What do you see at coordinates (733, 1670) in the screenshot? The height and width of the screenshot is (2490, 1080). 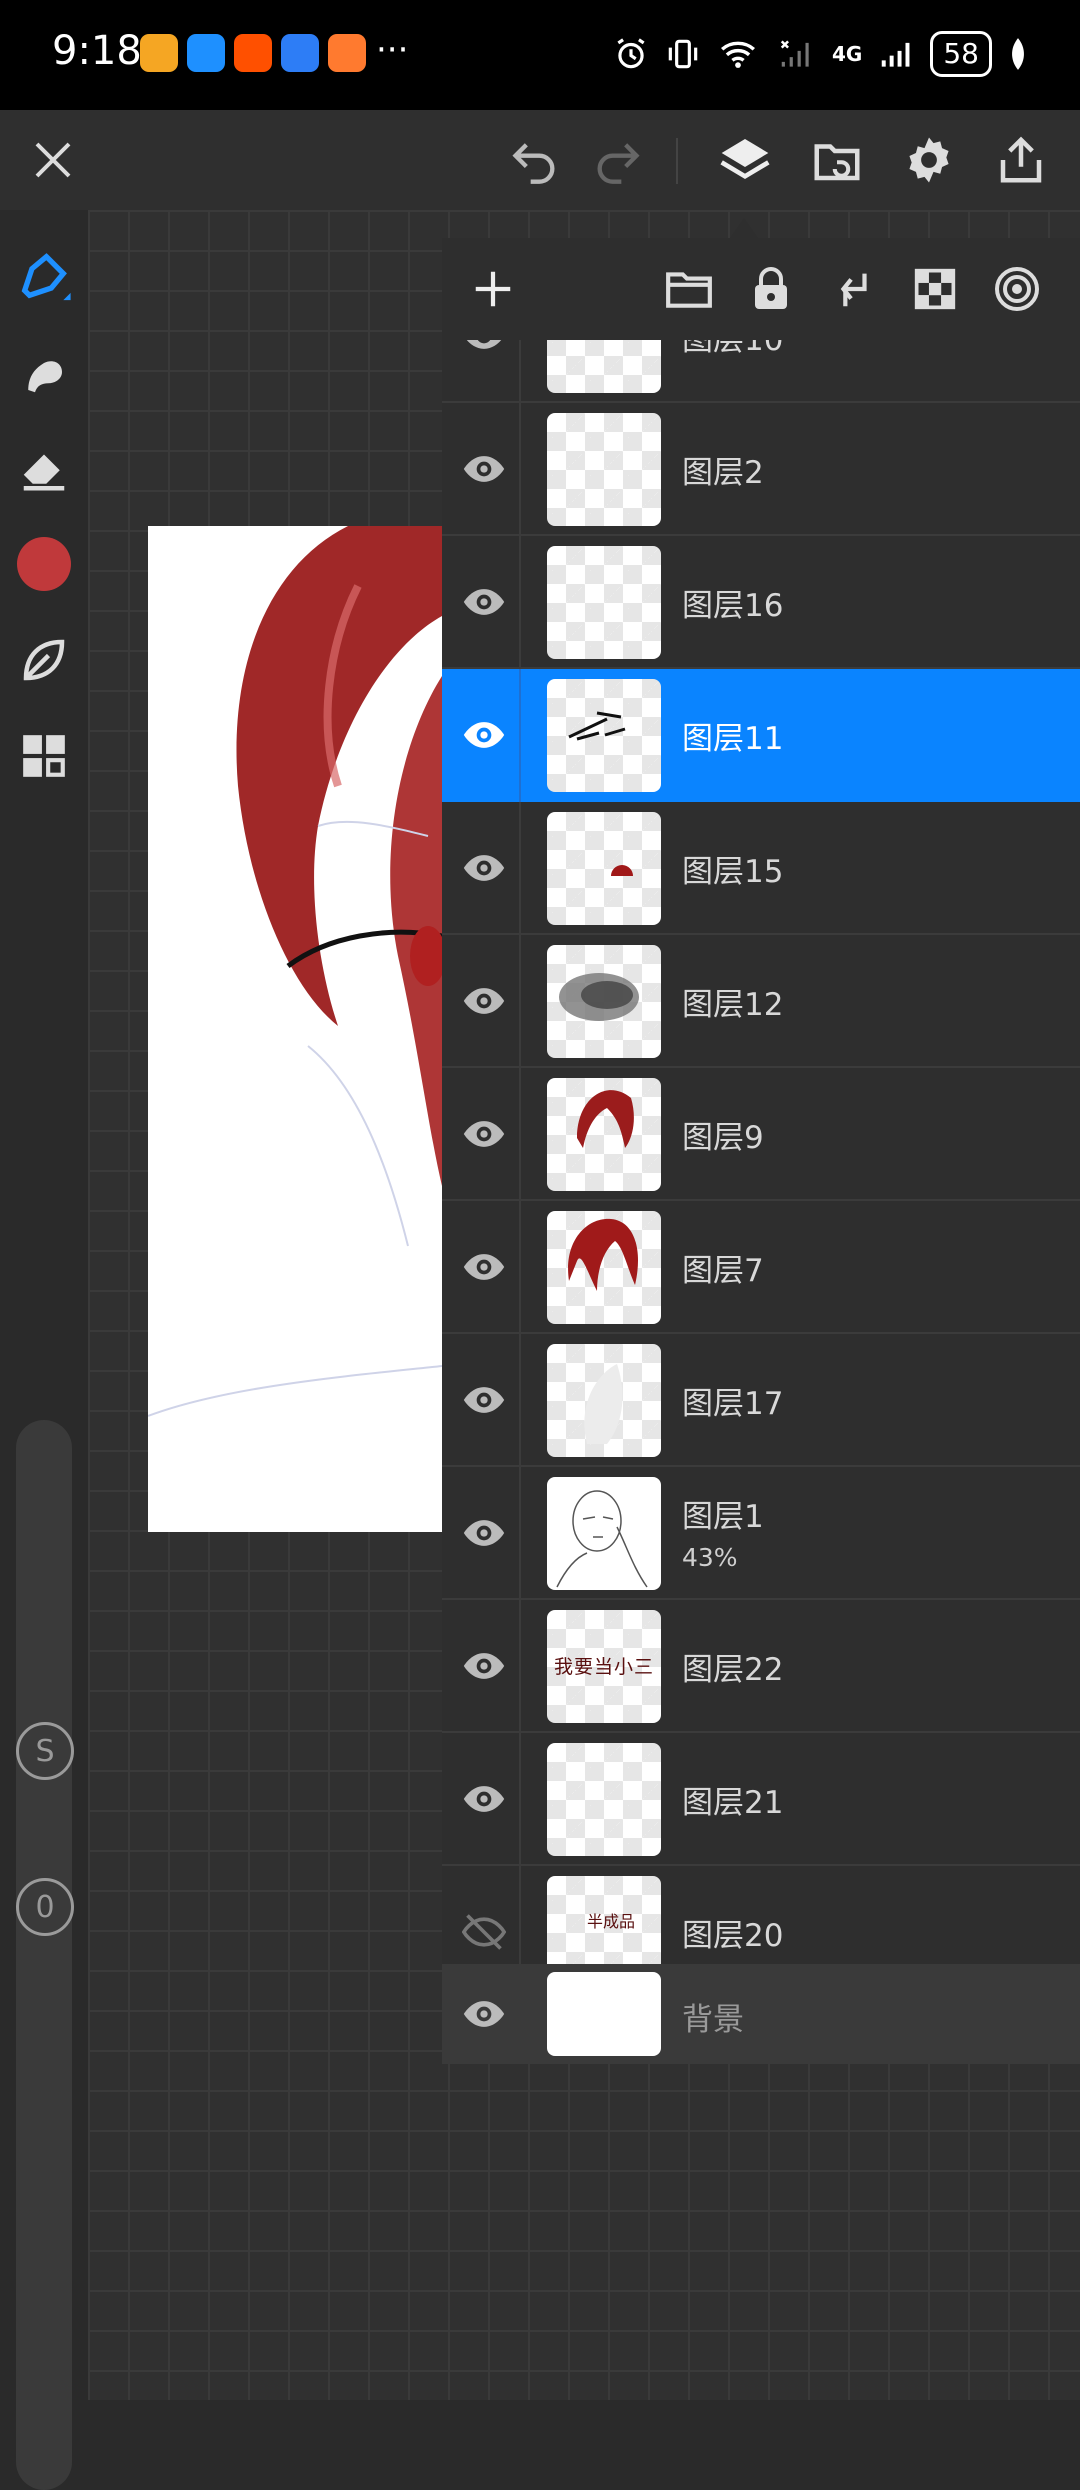 I see `layer-name: 图层22` at bounding box center [733, 1670].